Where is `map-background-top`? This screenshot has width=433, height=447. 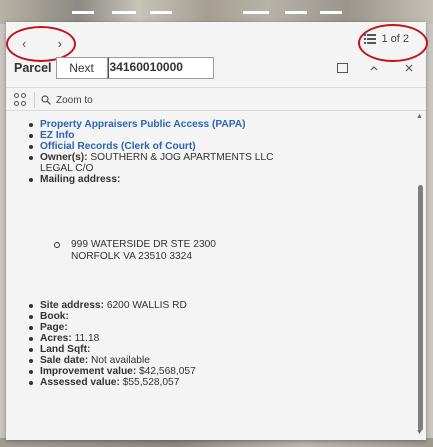
map-background-top is located at coordinates (216, 12).